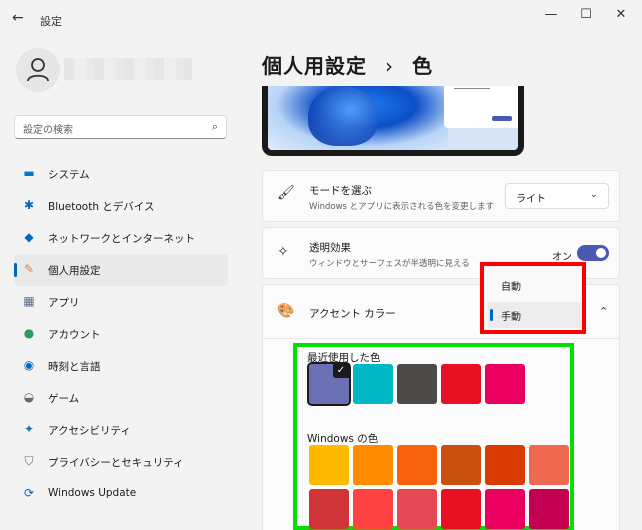 The height and width of the screenshot is (530, 642). What do you see at coordinates (29, 461) in the screenshot?
I see `shield-icon: ⛉` at bounding box center [29, 461].